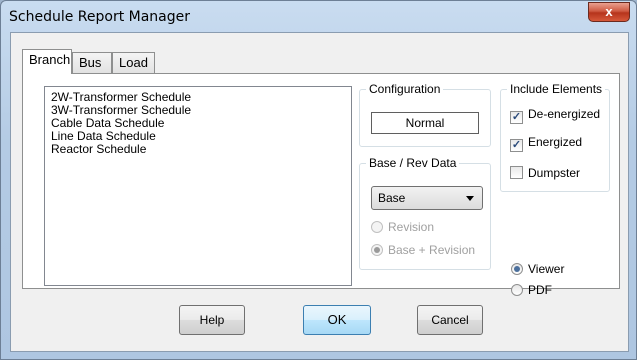  I want to click on de-energized-checkbox: ✓ De-energized, so click(555, 115).